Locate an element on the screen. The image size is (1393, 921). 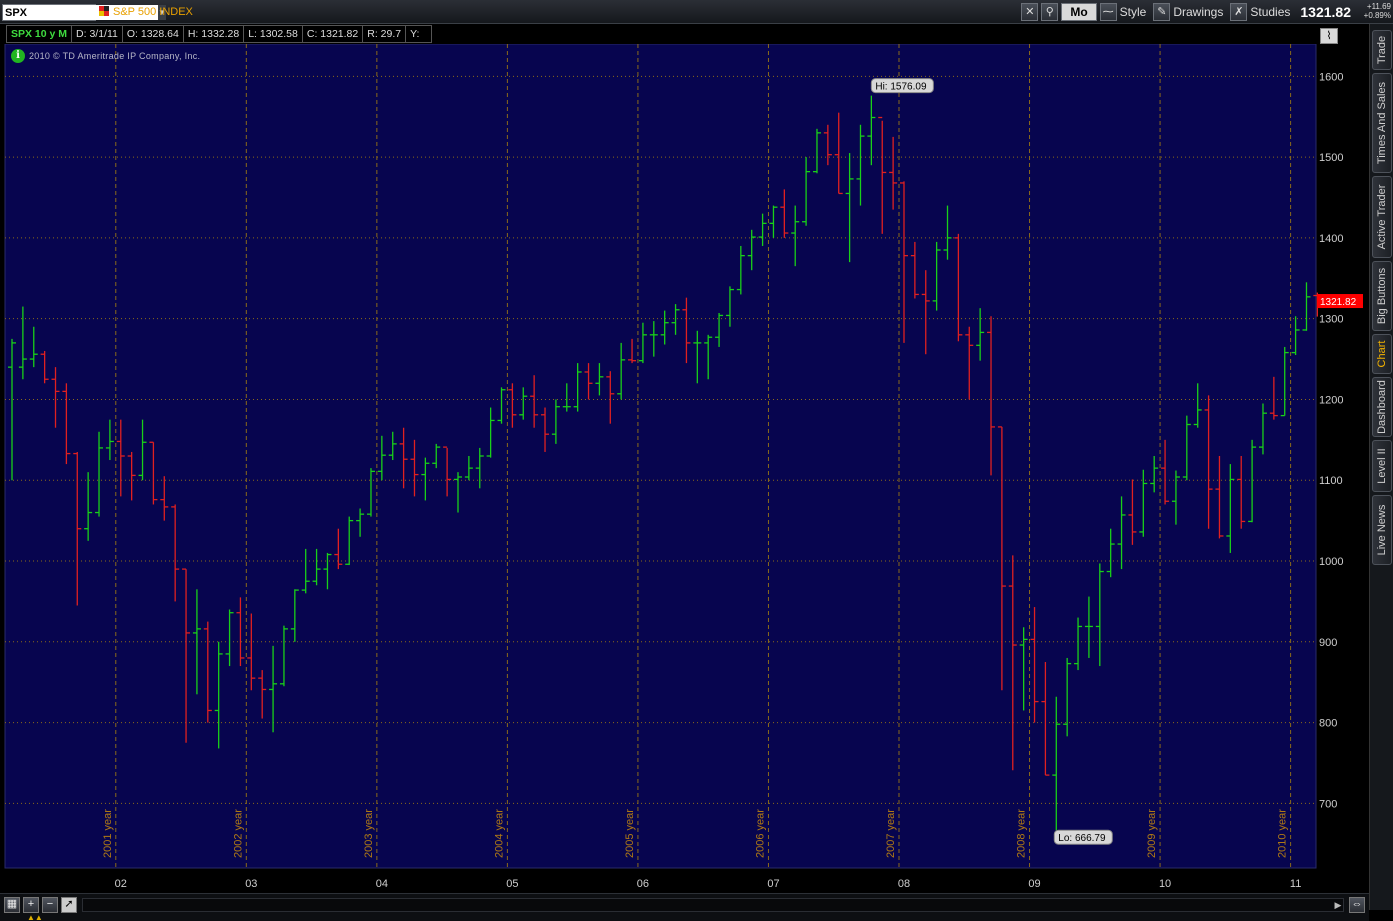
tab-trade: Trade is located at coordinates (1382, 50).